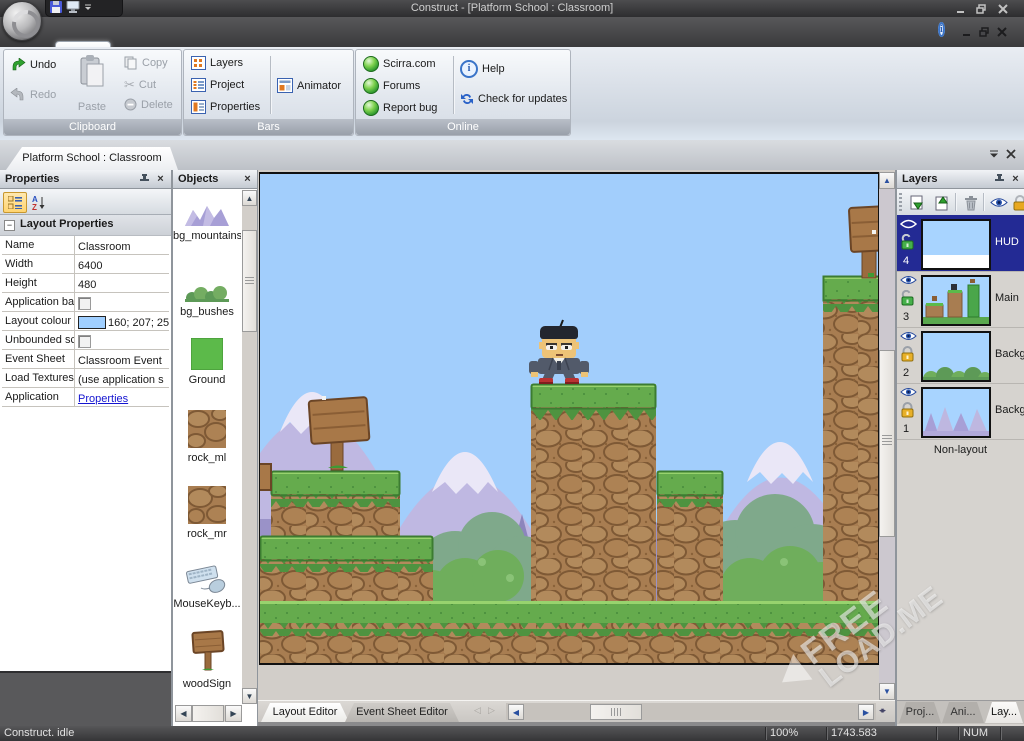  I want to click on objects-close-icon: ×, so click(247, 179).